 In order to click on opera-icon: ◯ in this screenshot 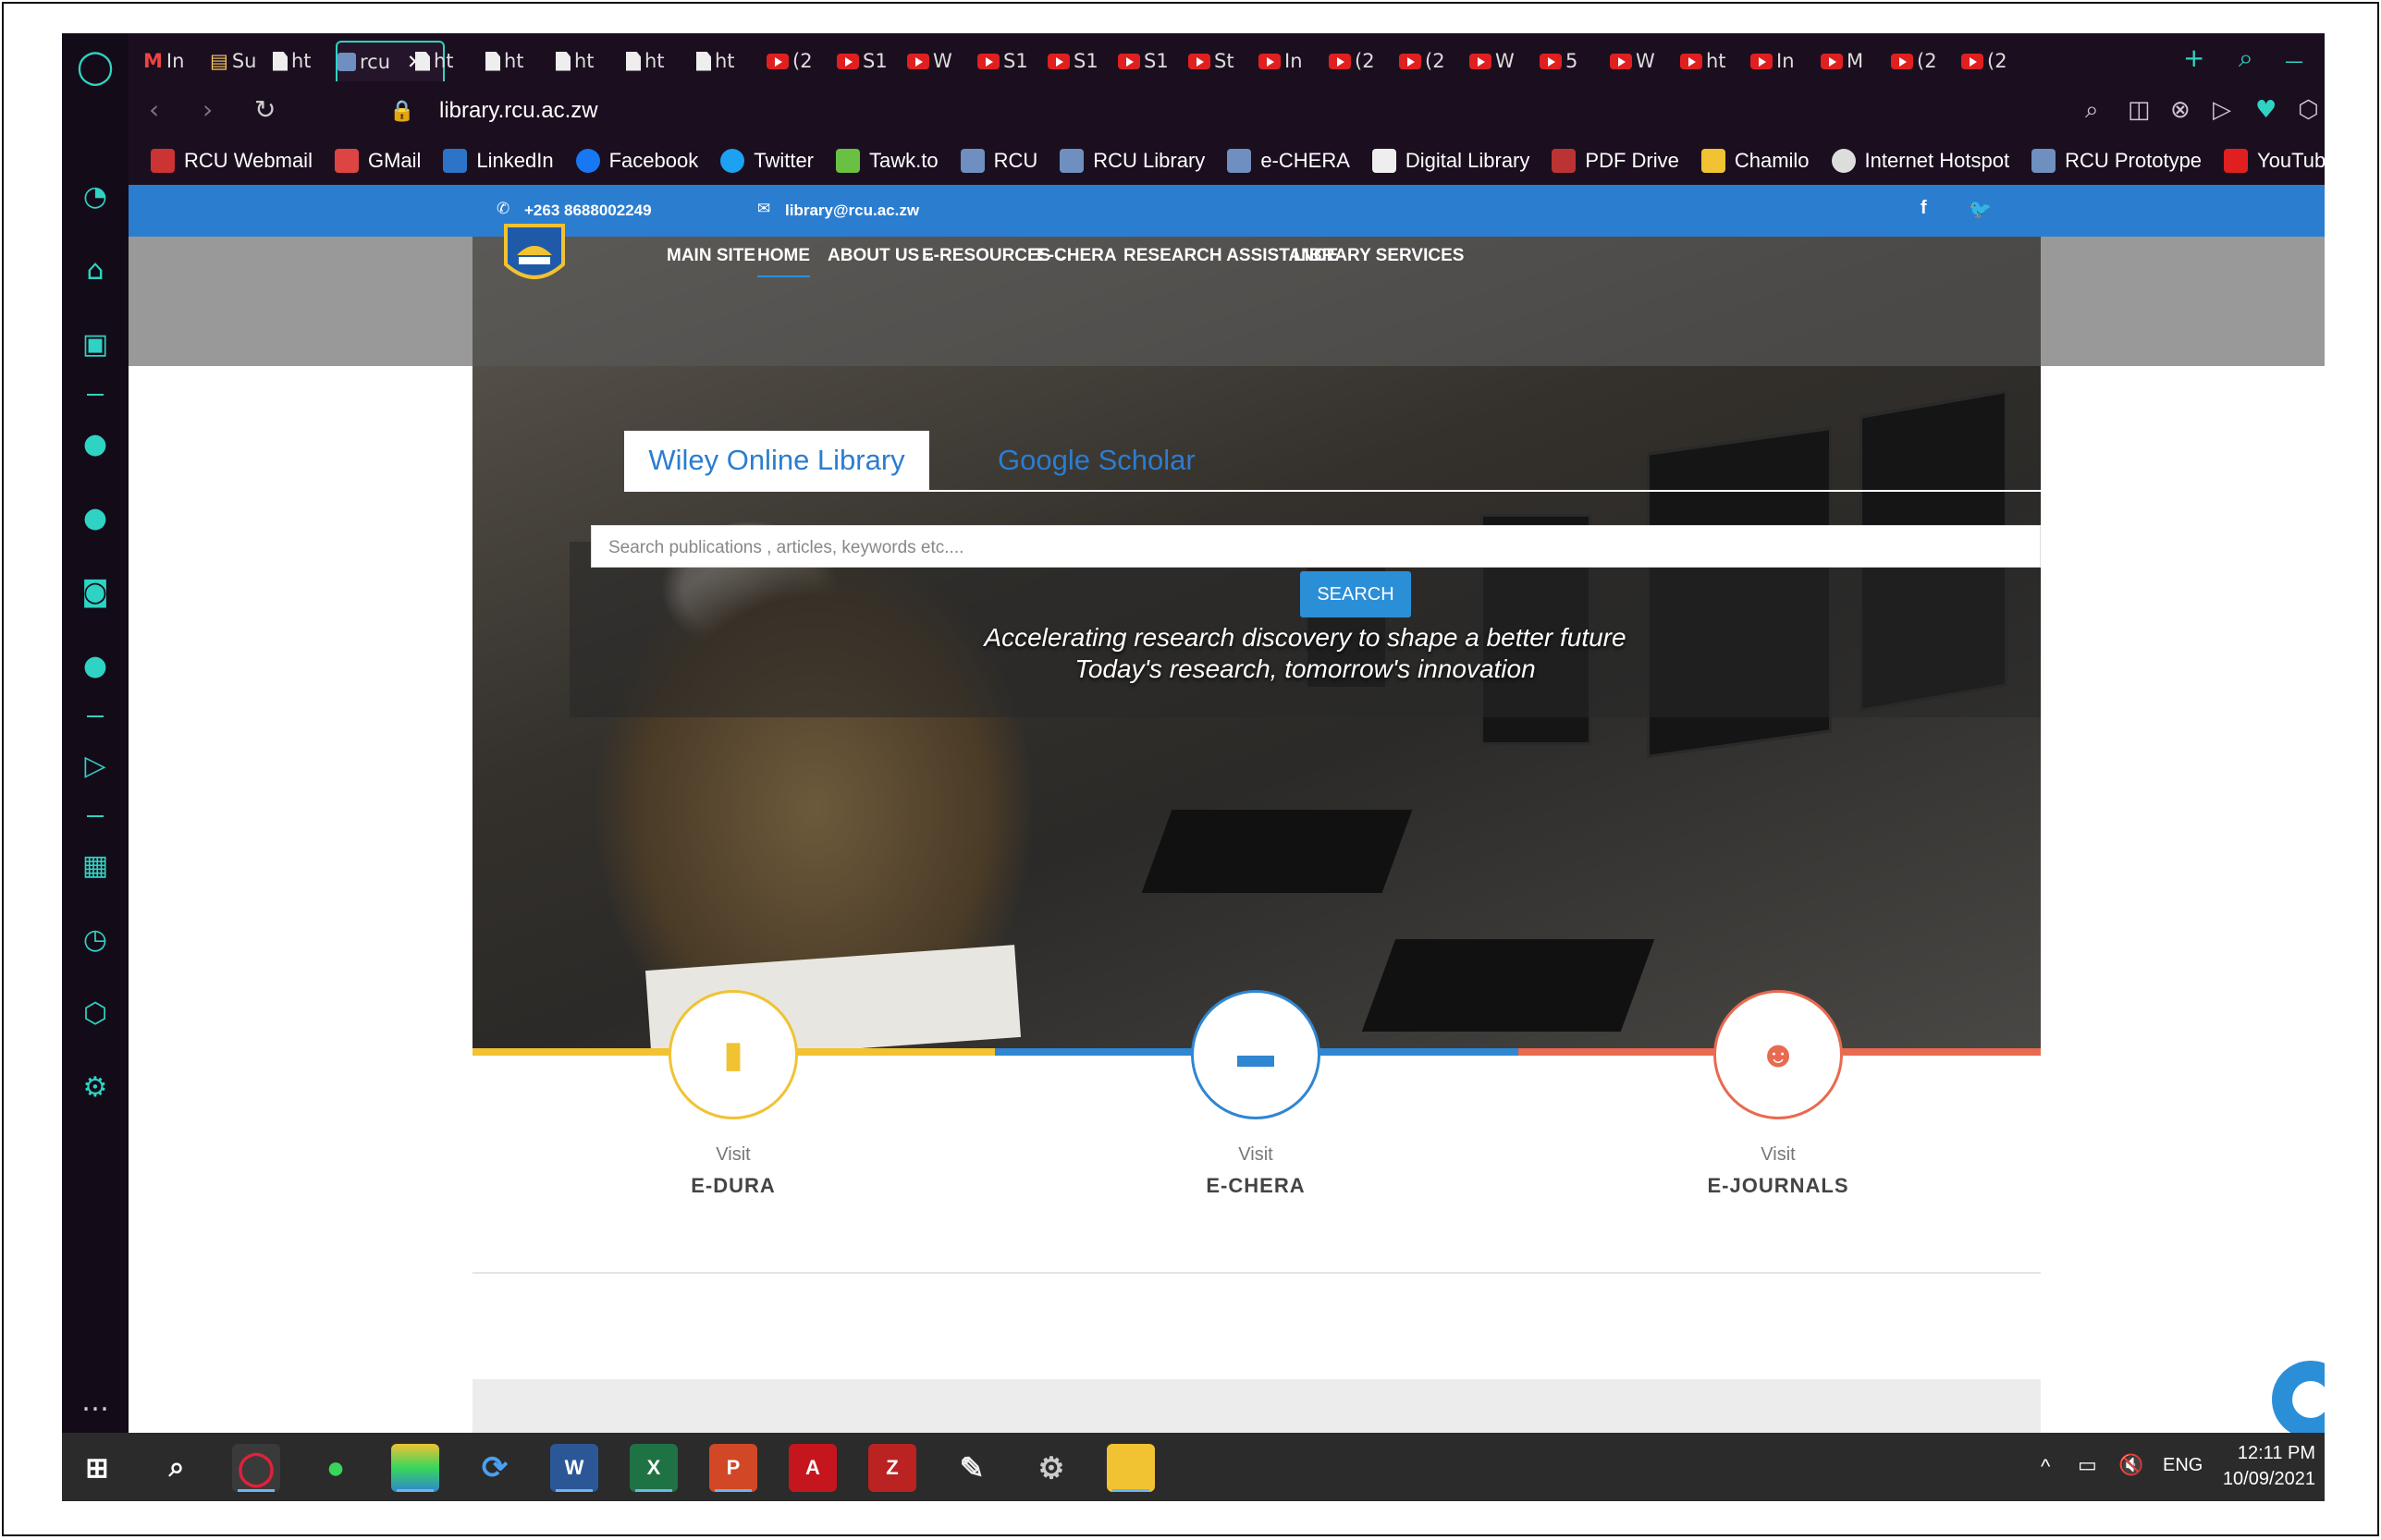, I will do `click(256, 1468)`.